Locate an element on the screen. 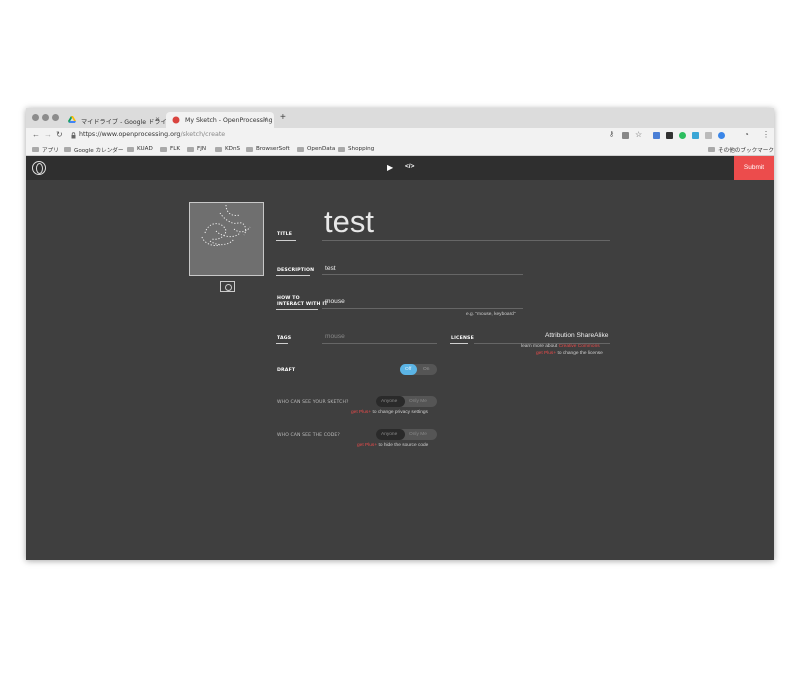 The image size is (800, 689). star-icon: ☆ is located at coordinates (638, 134).